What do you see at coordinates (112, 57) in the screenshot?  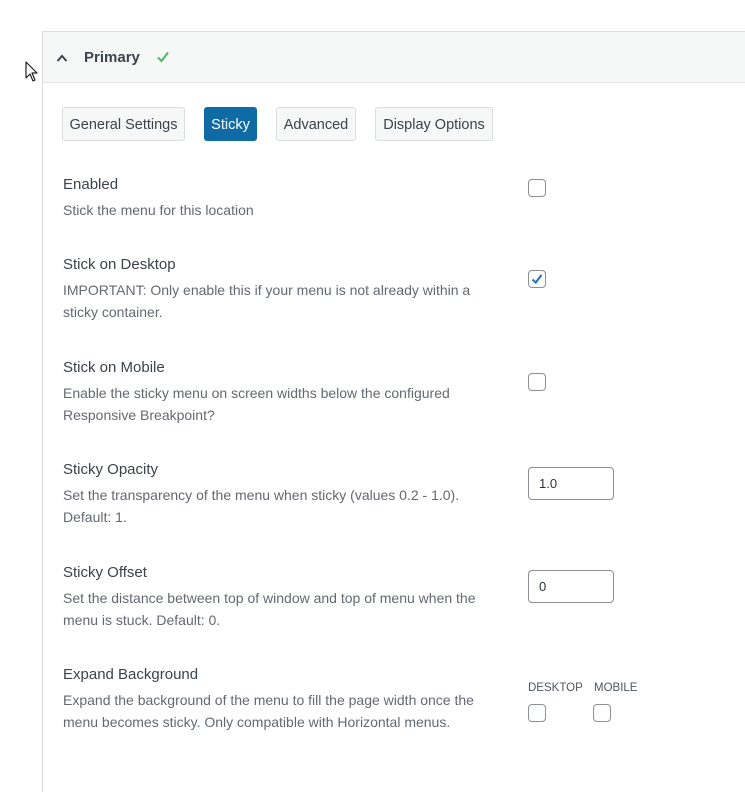 I see `panel-title: Primary` at bounding box center [112, 57].